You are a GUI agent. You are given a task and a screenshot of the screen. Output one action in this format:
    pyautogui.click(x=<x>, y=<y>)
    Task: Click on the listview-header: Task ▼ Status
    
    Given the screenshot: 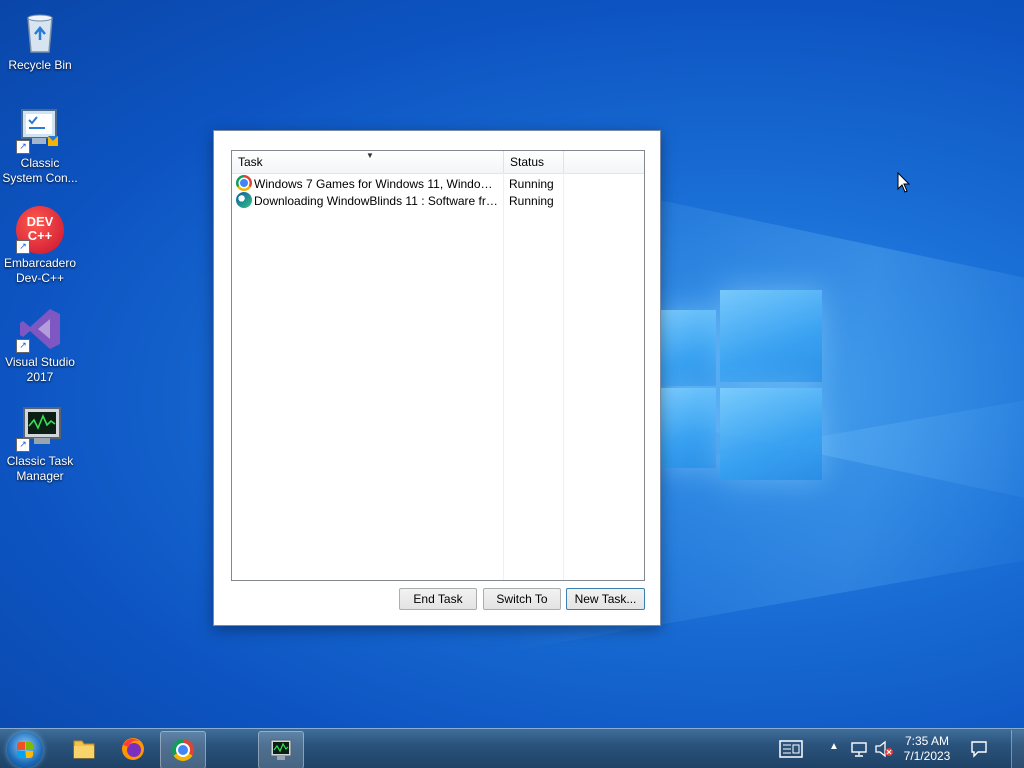 What is the action you would take?
    pyautogui.click(x=438, y=162)
    